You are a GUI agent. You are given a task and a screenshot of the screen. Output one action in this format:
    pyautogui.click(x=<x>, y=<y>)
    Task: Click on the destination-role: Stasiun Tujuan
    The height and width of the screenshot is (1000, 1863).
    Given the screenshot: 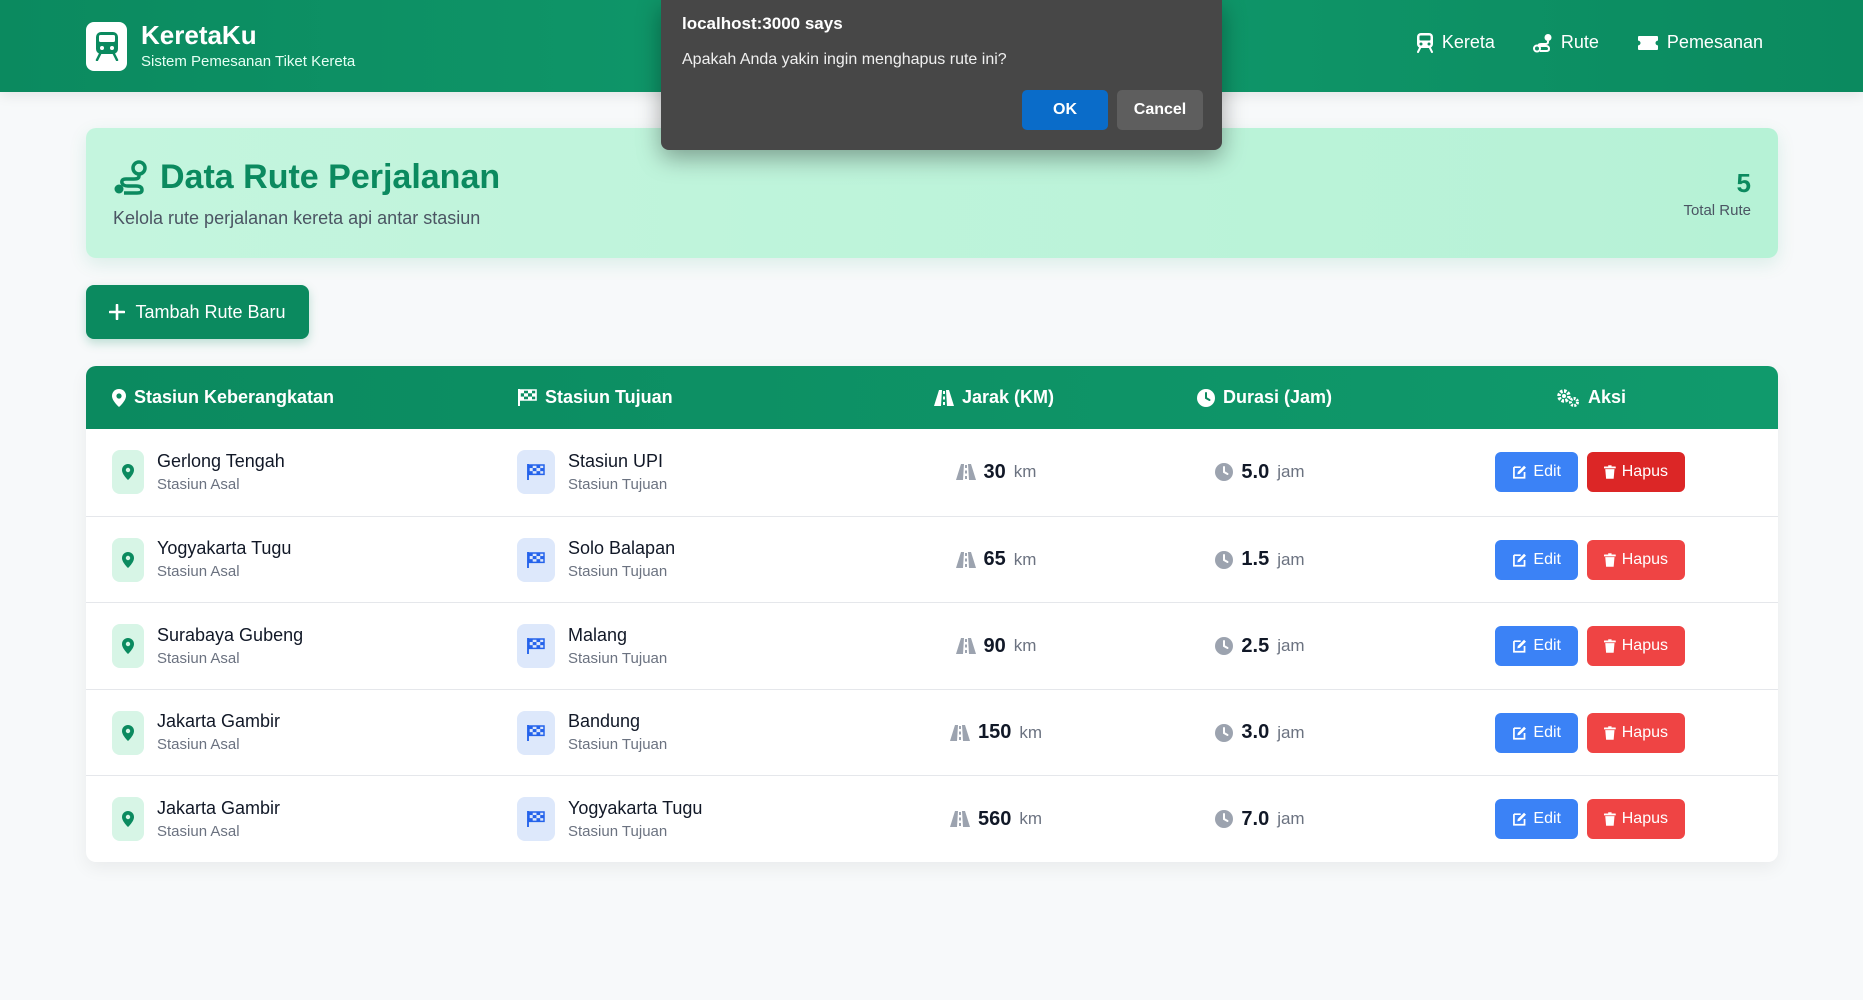 What is the action you would take?
    pyautogui.click(x=618, y=745)
    